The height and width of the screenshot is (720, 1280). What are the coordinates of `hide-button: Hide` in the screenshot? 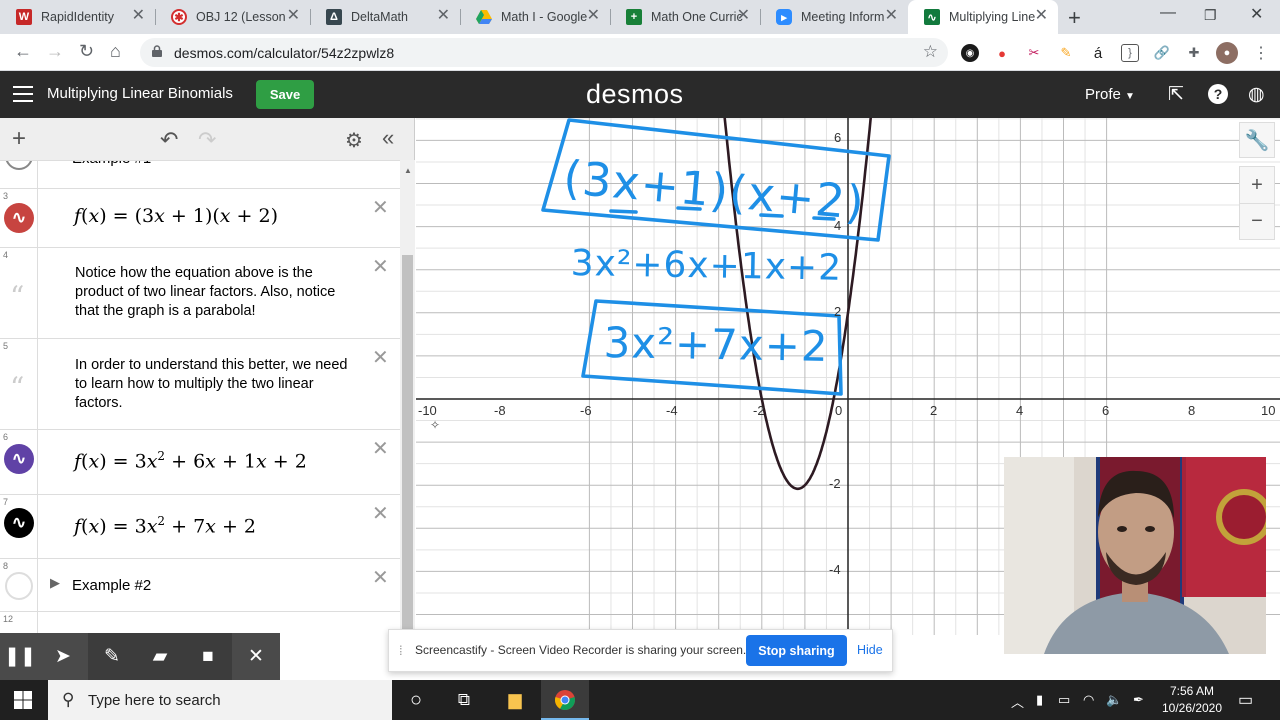 It's located at (870, 650).